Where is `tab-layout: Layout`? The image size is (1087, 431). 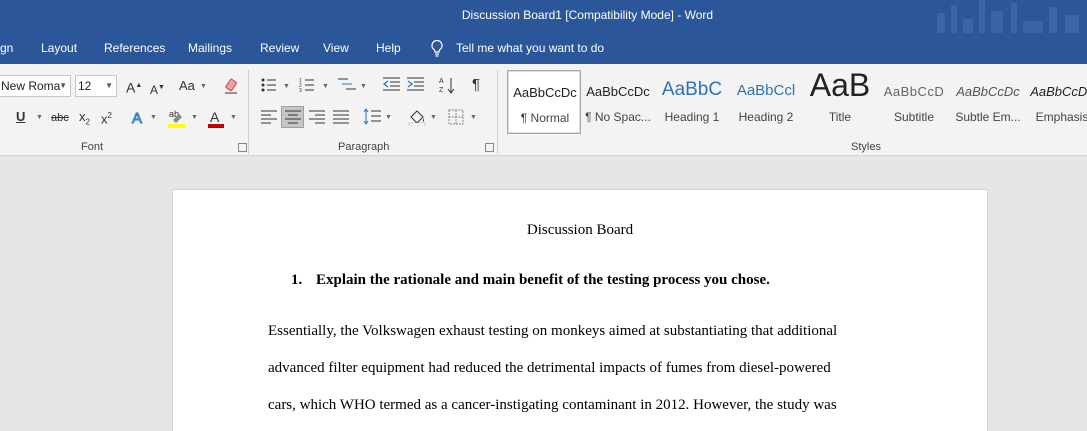
tab-layout: Layout is located at coordinates (59, 48).